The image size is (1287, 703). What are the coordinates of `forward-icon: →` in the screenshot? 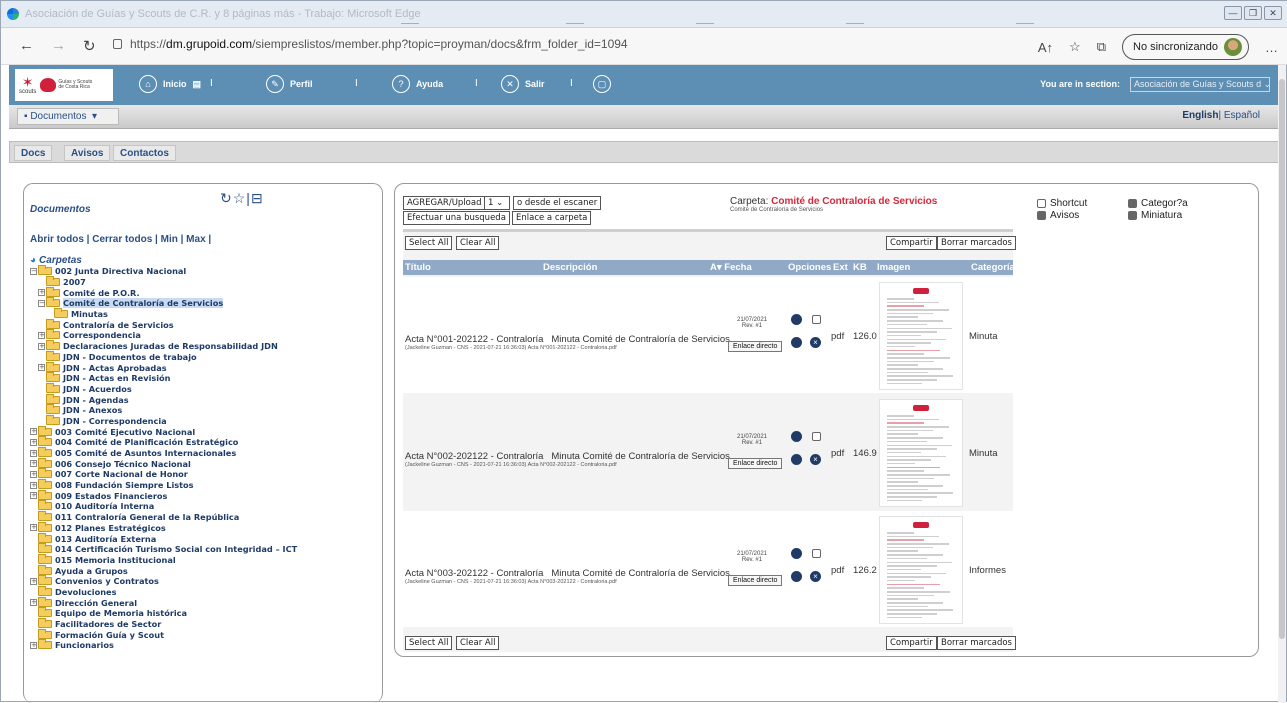 It's located at (58, 45).